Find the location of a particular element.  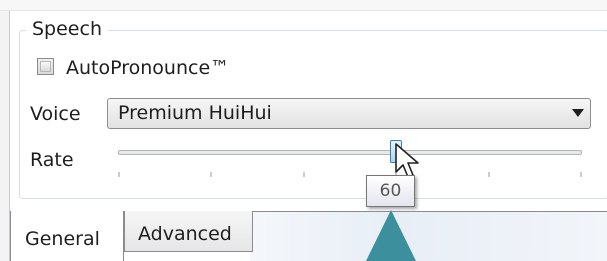

tab-advanced: Advanced is located at coordinates (188, 231).